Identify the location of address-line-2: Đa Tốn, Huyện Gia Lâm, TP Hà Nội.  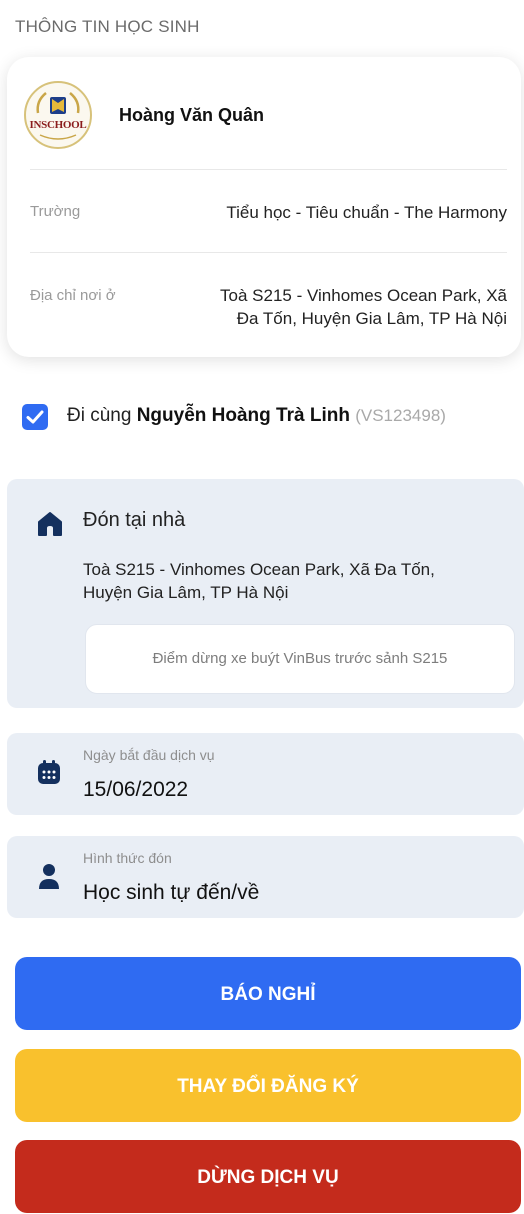
(371, 318).